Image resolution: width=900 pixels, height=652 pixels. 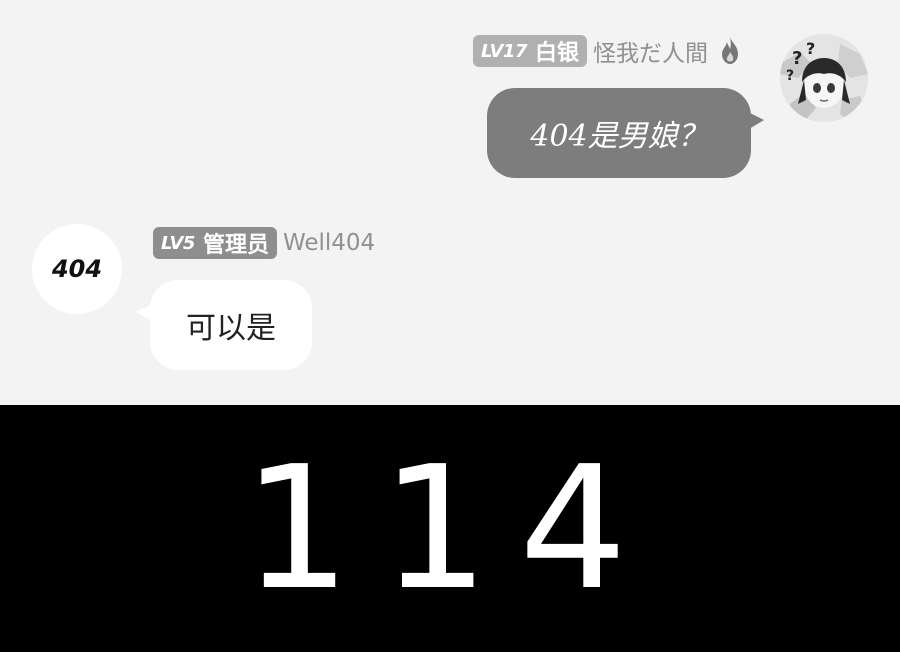 I want to click on outgoing-message-bubble: 404是男娘？, so click(x=619, y=133).